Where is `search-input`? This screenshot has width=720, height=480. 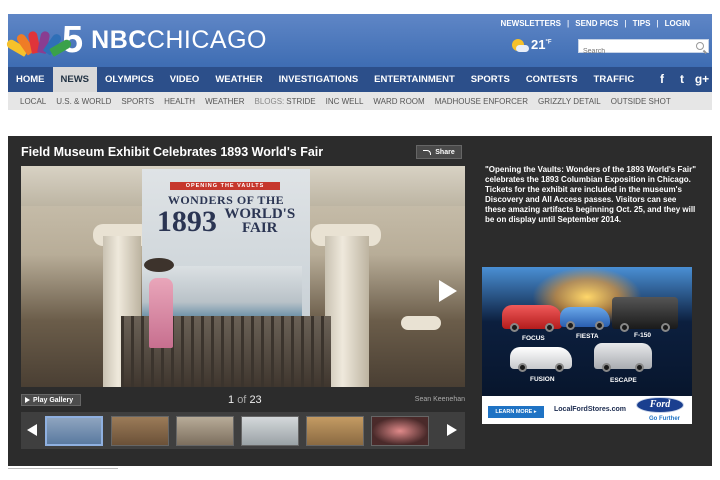
search-input is located at coordinates (634, 51).